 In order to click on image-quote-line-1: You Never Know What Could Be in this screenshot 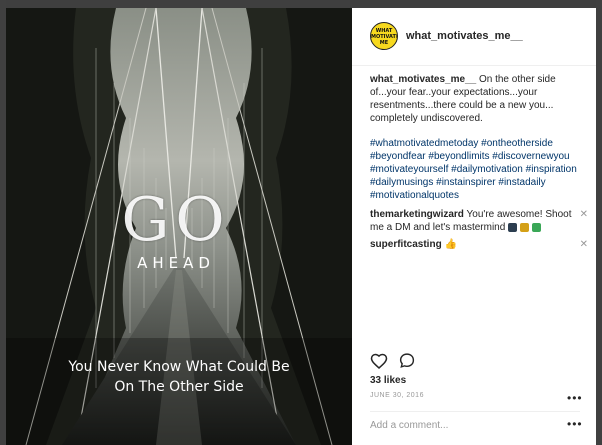, I will do `click(179, 367)`.